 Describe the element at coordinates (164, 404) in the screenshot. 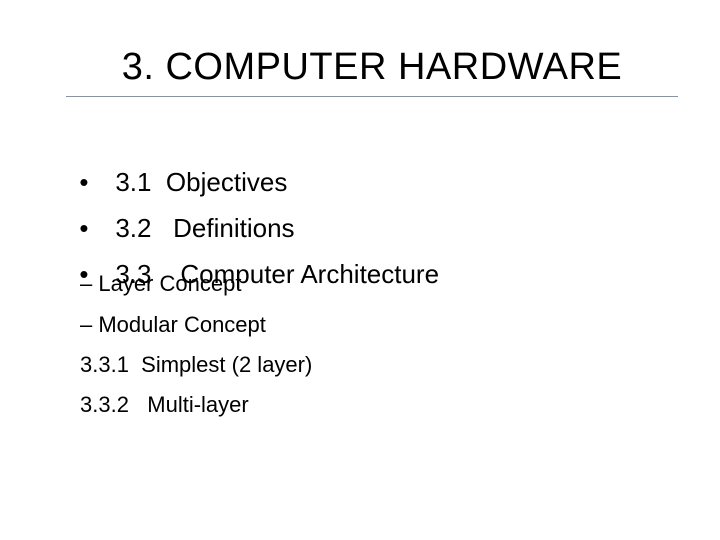

I see `sub-item: 3.3.2 Multi-layer` at that location.